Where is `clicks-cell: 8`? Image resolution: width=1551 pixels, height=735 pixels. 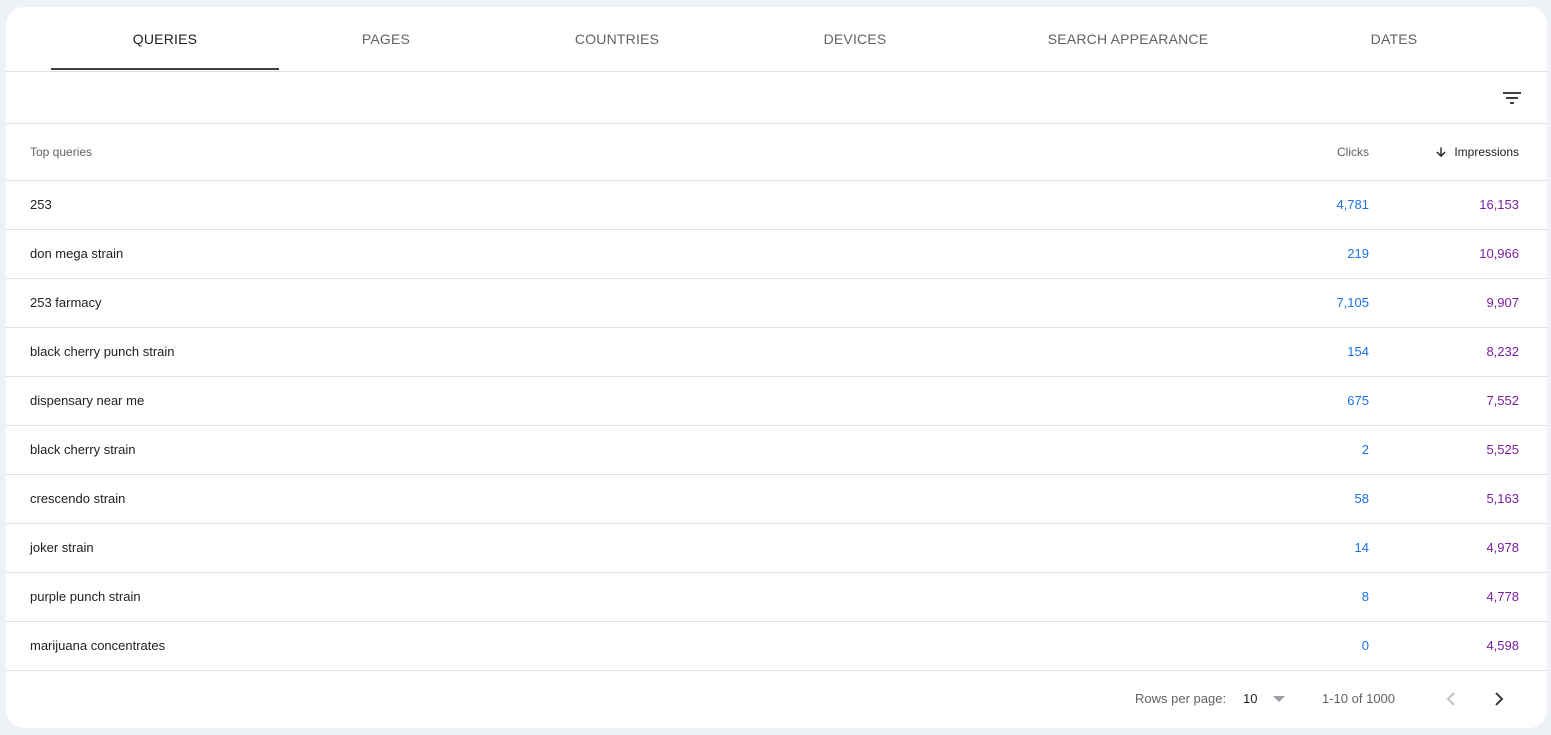
clicks-cell: 8 is located at coordinates (1365, 596).